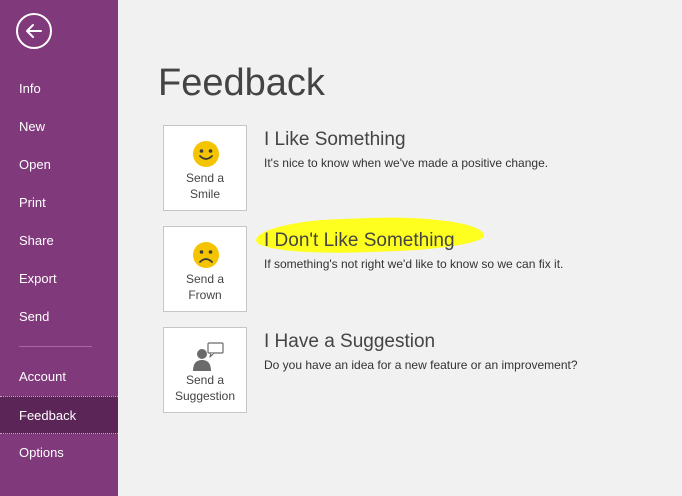  What do you see at coordinates (359, 240) in the screenshot?
I see `option-title-dislike: I Don't Like Something` at bounding box center [359, 240].